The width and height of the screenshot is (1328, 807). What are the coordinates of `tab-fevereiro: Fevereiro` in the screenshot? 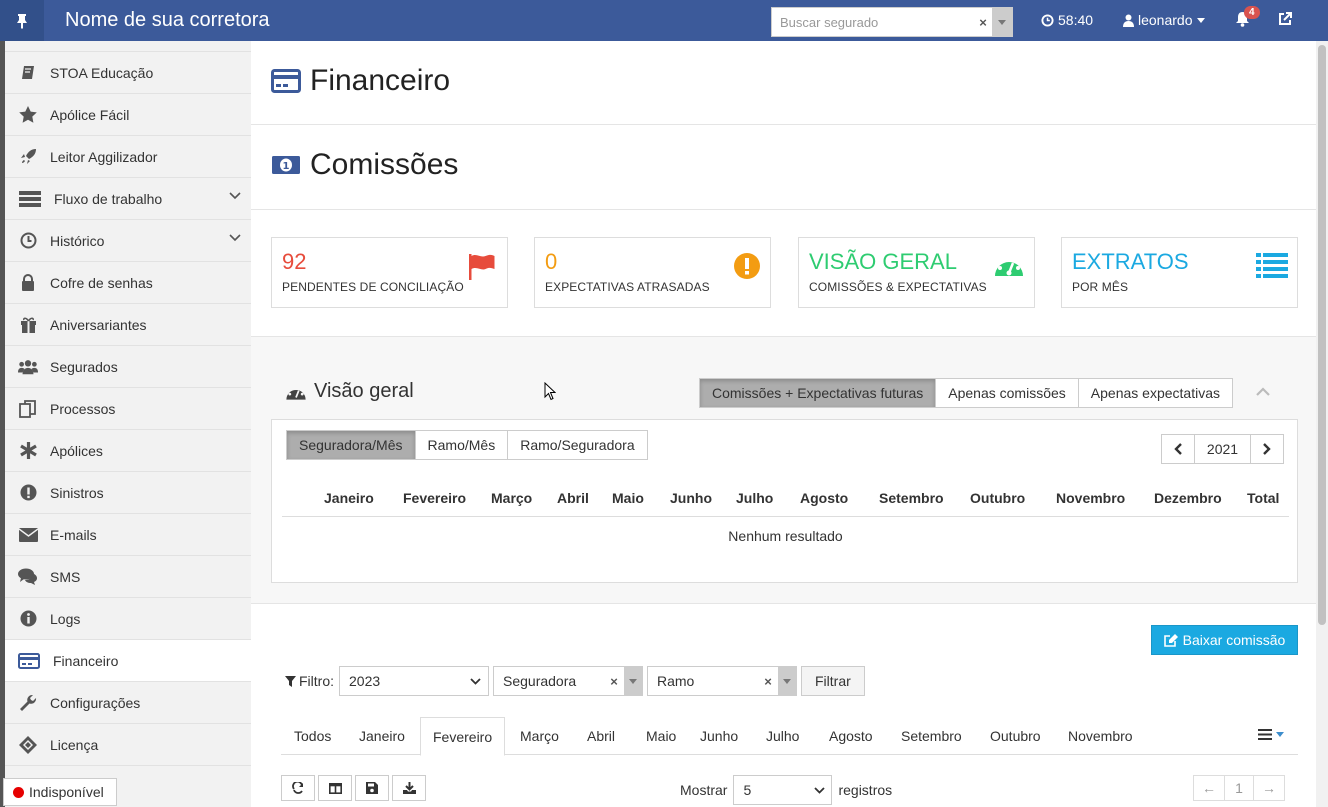 It's located at (463, 736).